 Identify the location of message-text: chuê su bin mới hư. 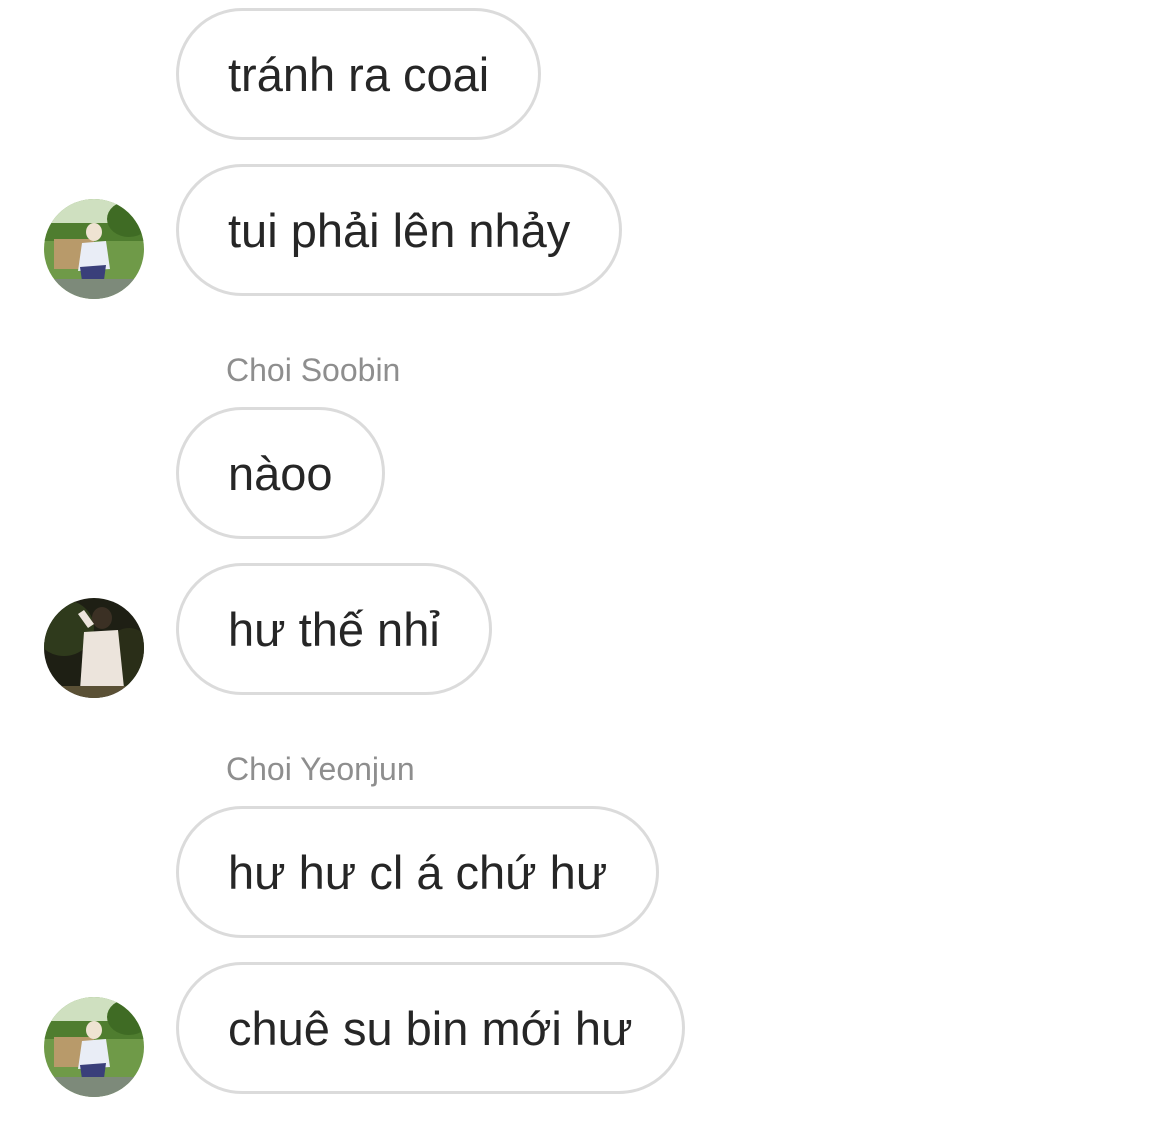
(430, 1028).